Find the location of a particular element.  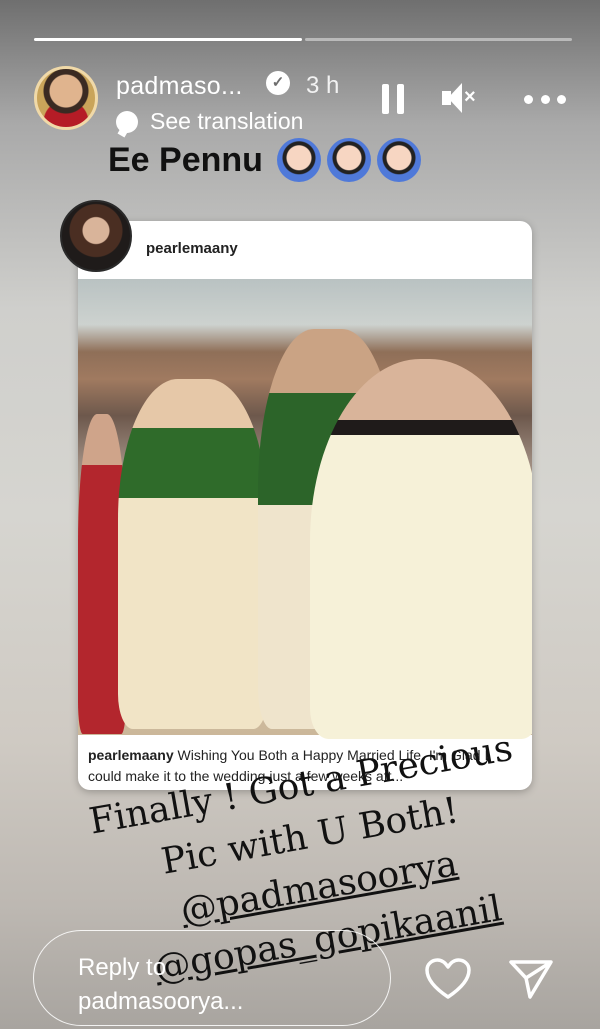

story-caption: Ee Pennu is located at coordinates (264, 160).